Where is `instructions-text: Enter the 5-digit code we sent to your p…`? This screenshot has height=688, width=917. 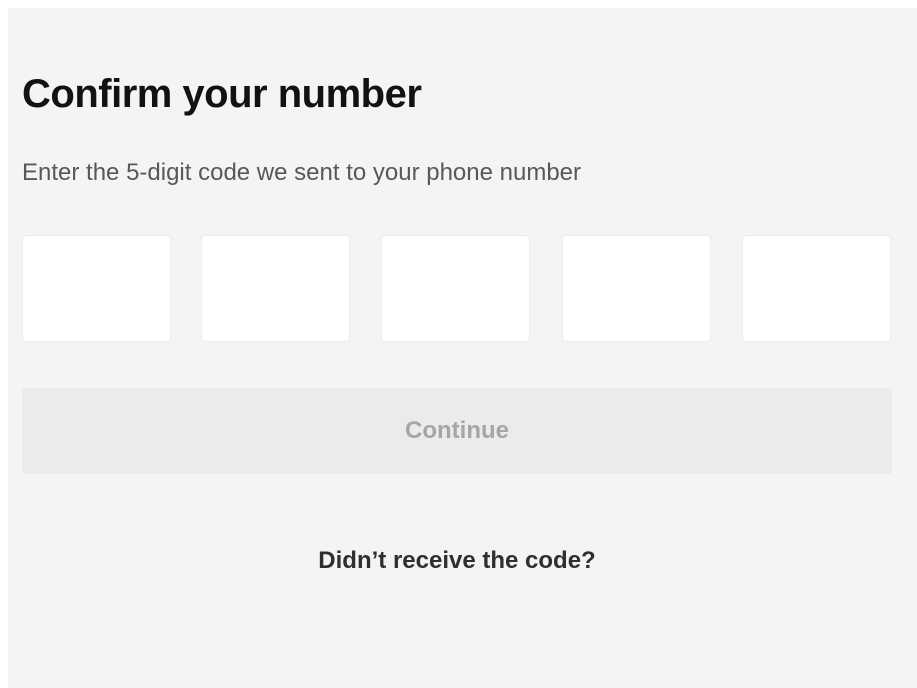
instructions-text: Enter the 5-digit code we sent to your p… is located at coordinates (302, 172).